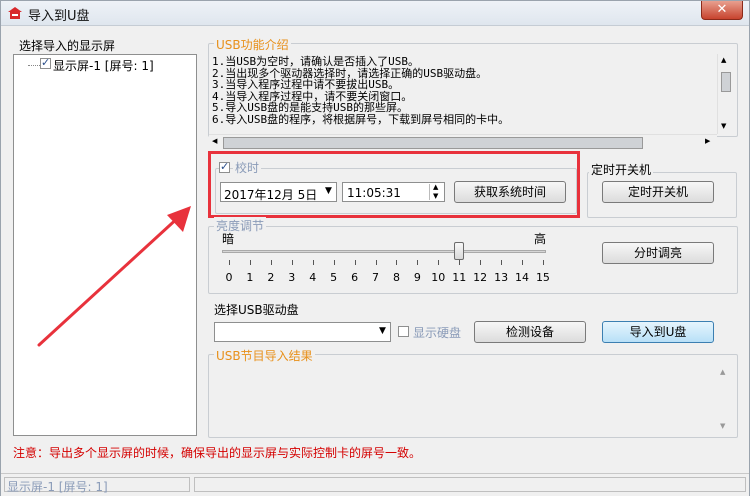  I want to click on slider-tick-label: 5, so click(334, 277).